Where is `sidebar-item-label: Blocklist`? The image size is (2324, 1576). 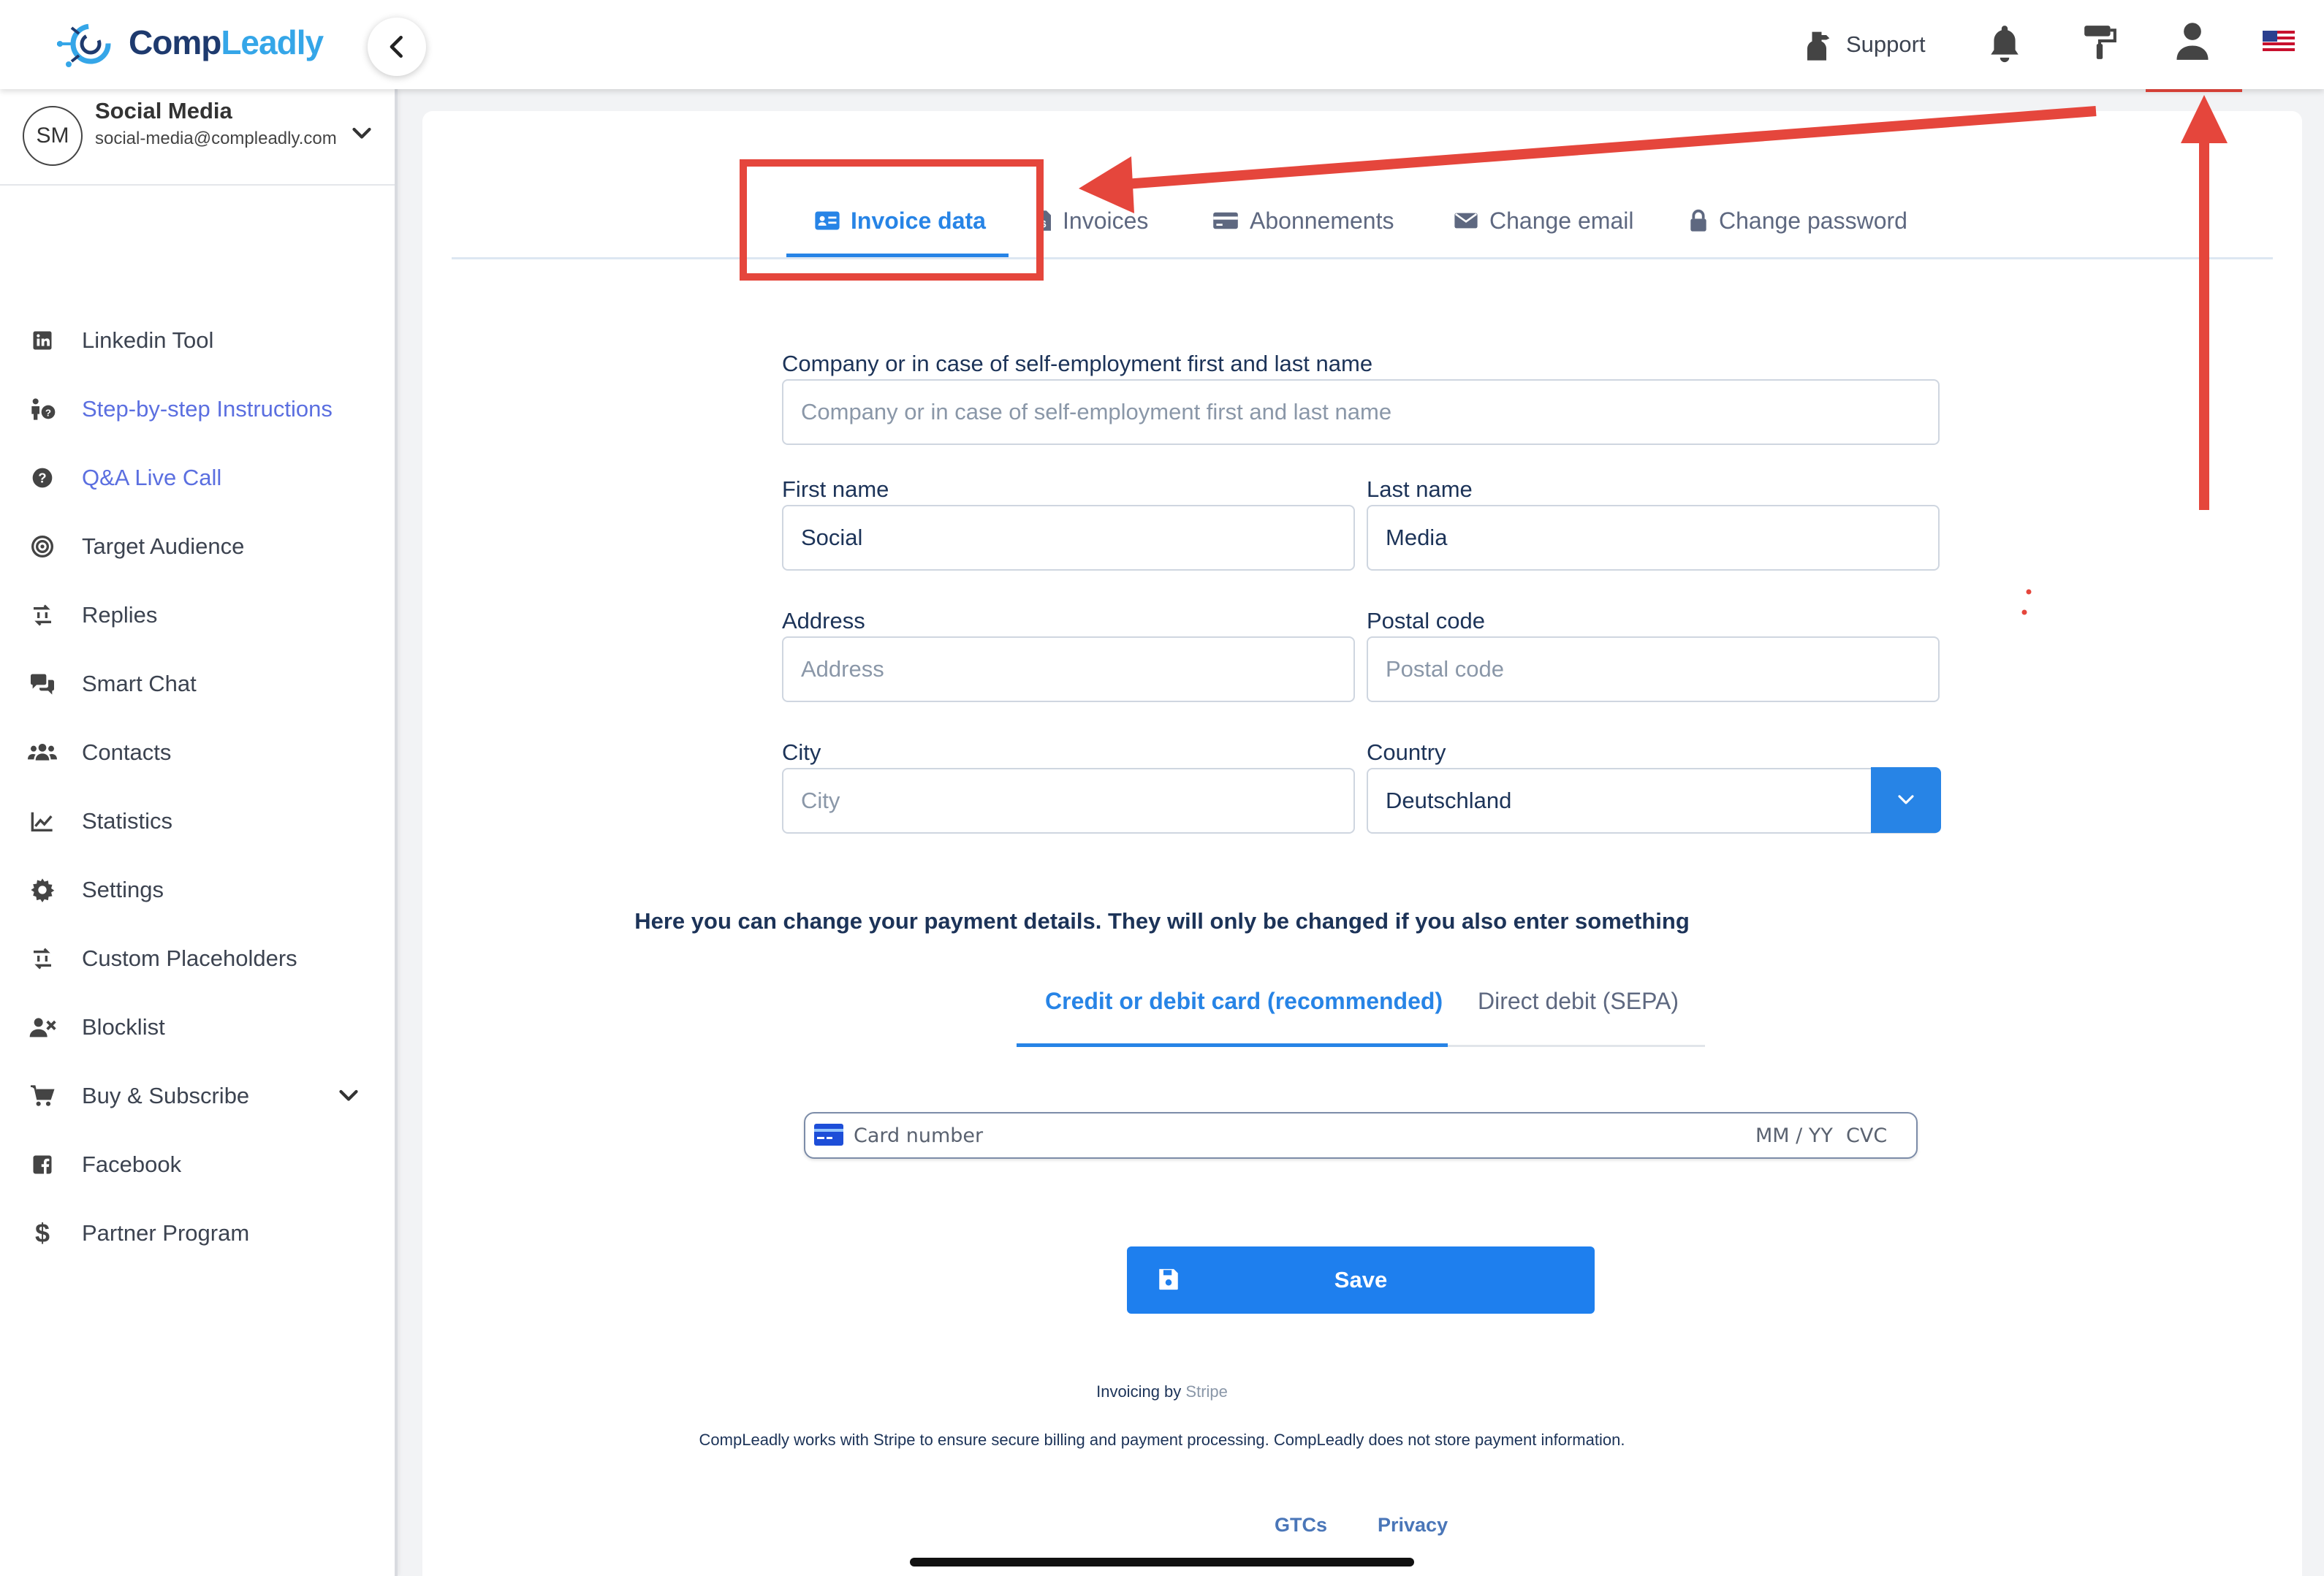
sidebar-item-label: Blocklist is located at coordinates (123, 1027).